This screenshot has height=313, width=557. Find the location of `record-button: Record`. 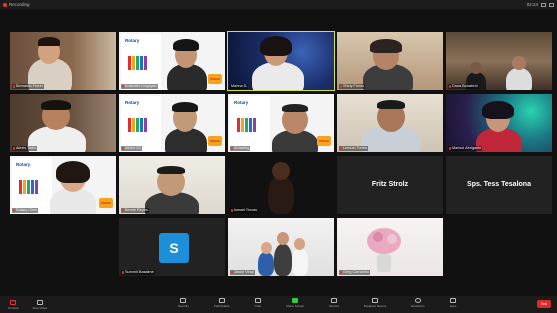

record-button: Record is located at coordinates (334, 303).